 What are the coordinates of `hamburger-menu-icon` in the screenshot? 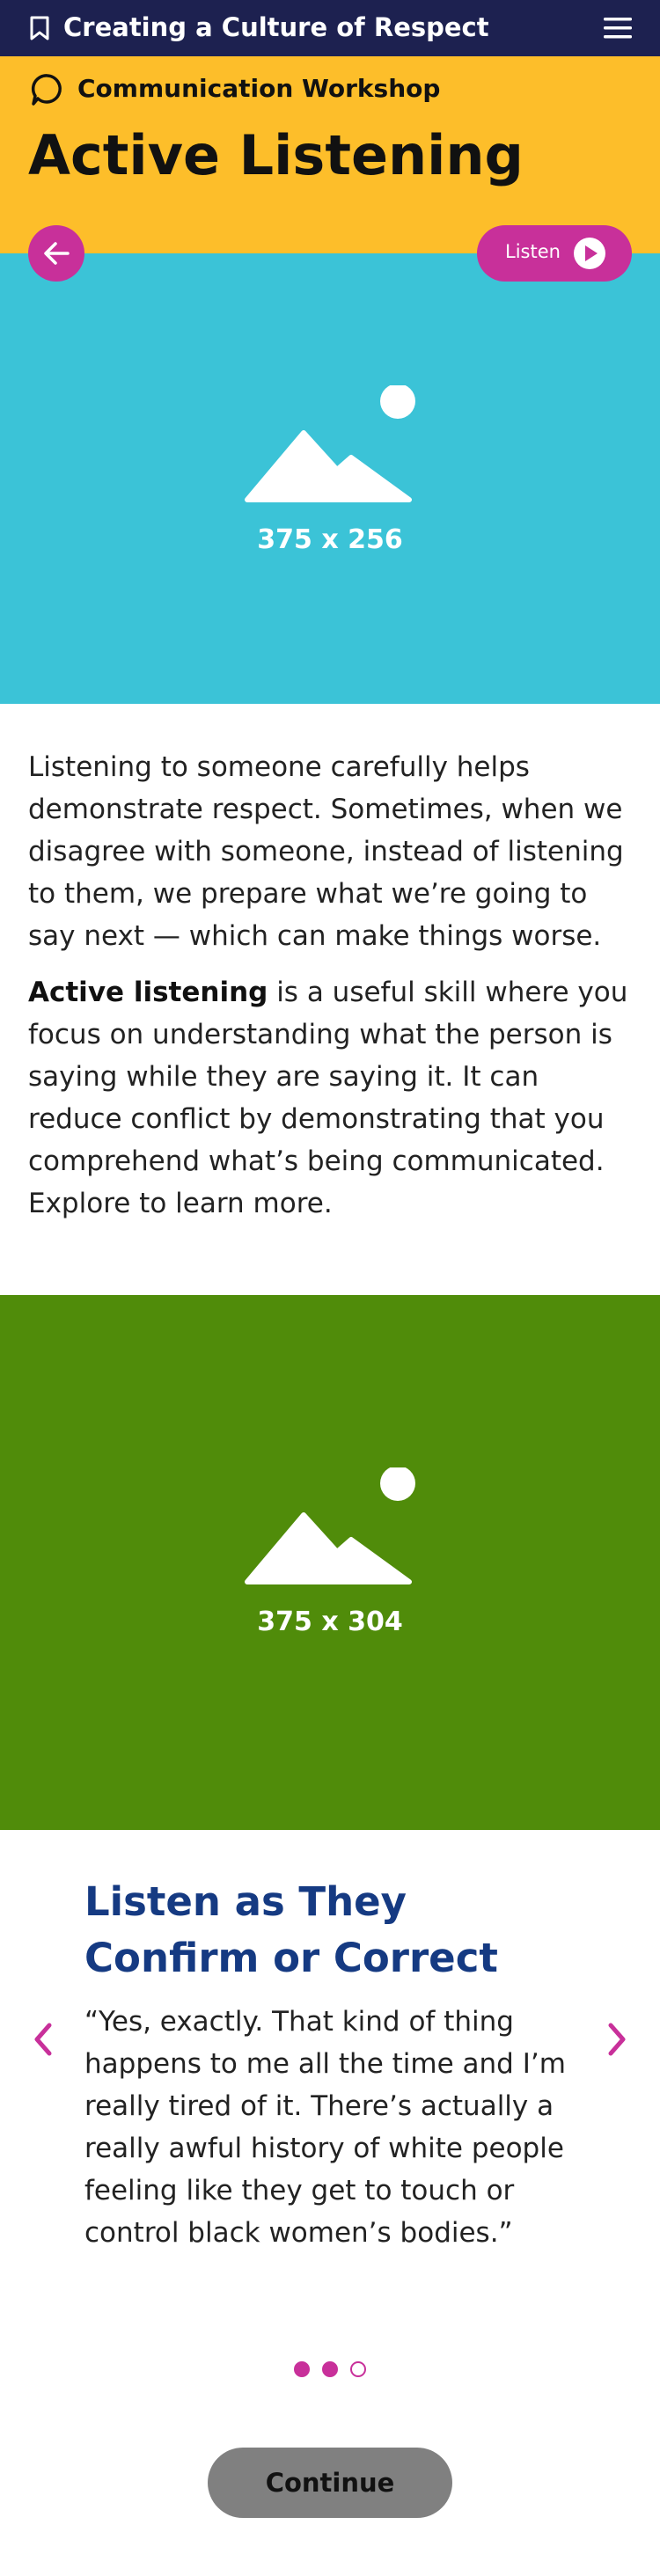 It's located at (618, 28).